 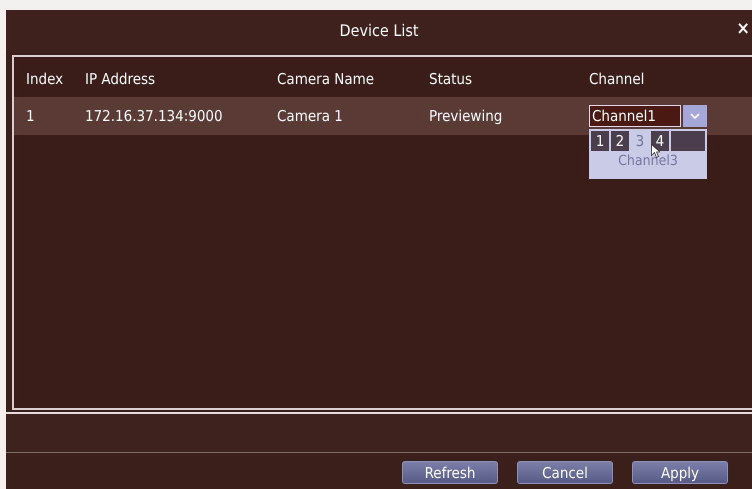 What do you see at coordinates (154, 116) in the screenshot?
I see `table-cell-text: 172.16.37.134:9000` at bounding box center [154, 116].